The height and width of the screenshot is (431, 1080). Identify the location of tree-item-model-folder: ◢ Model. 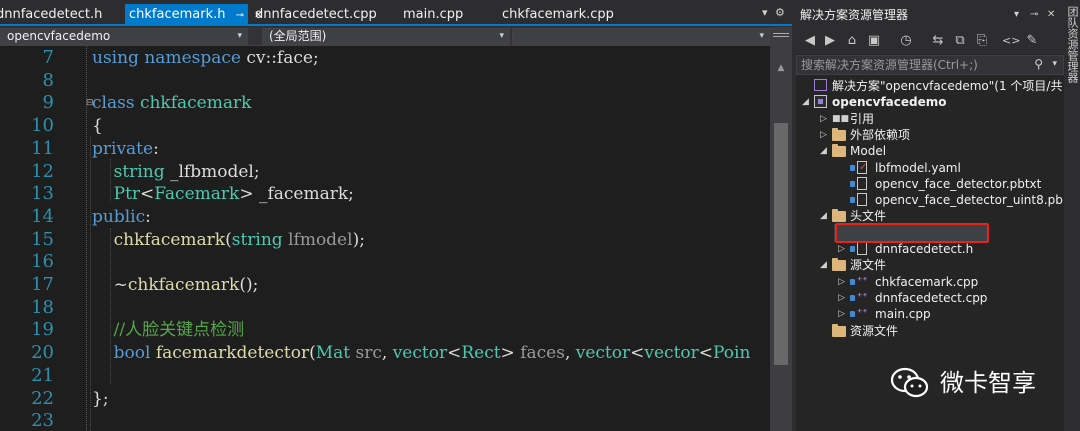
(930, 151).